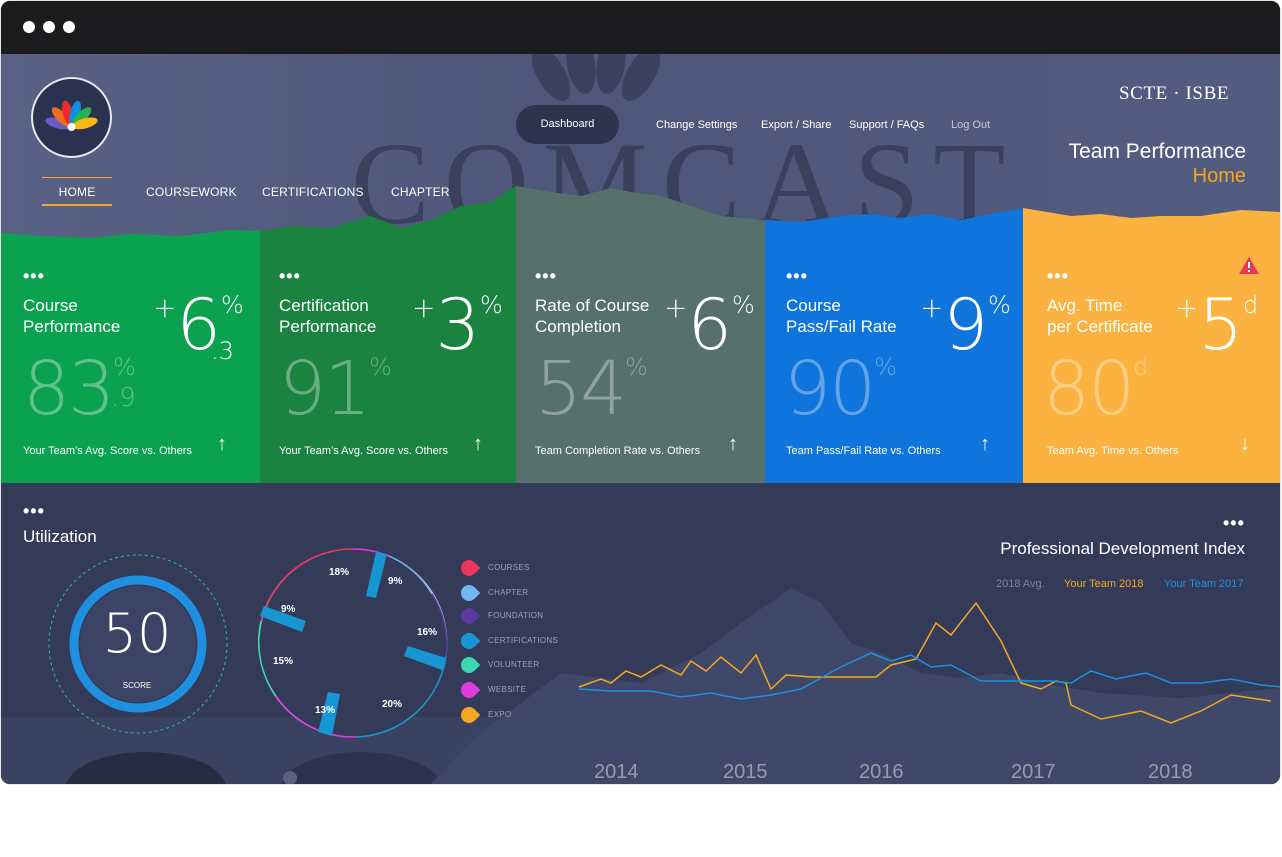  I want to click on delta-value: 6, so click(710, 325).